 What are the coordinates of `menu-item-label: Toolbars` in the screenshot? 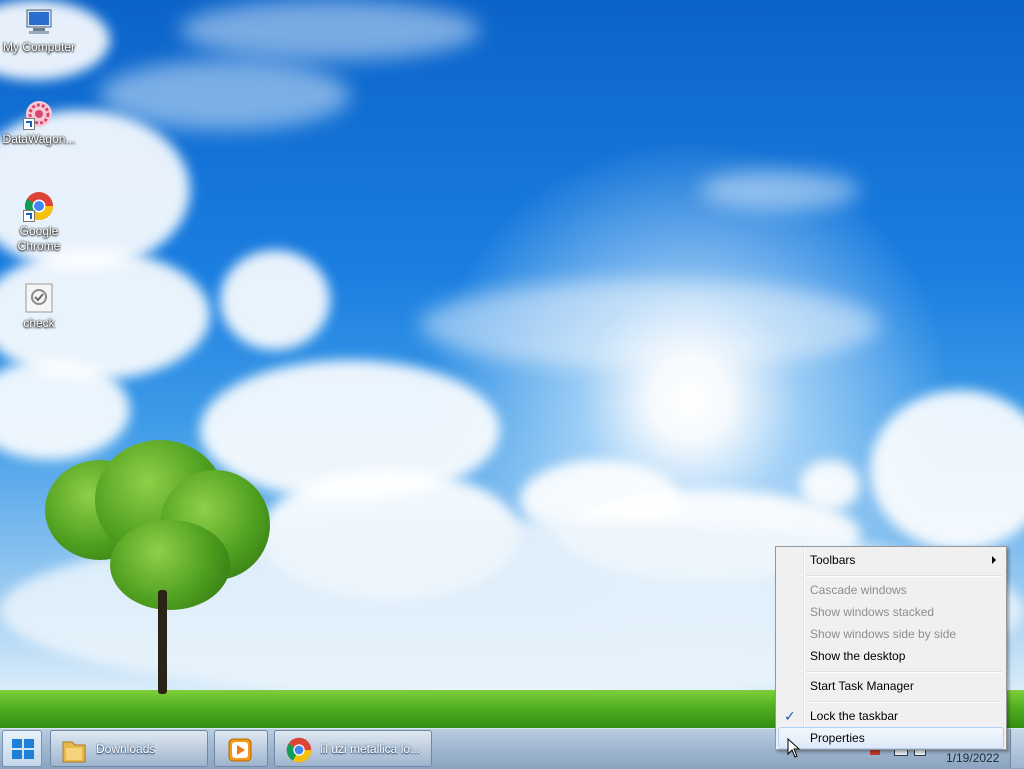 It's located at (833, 560).